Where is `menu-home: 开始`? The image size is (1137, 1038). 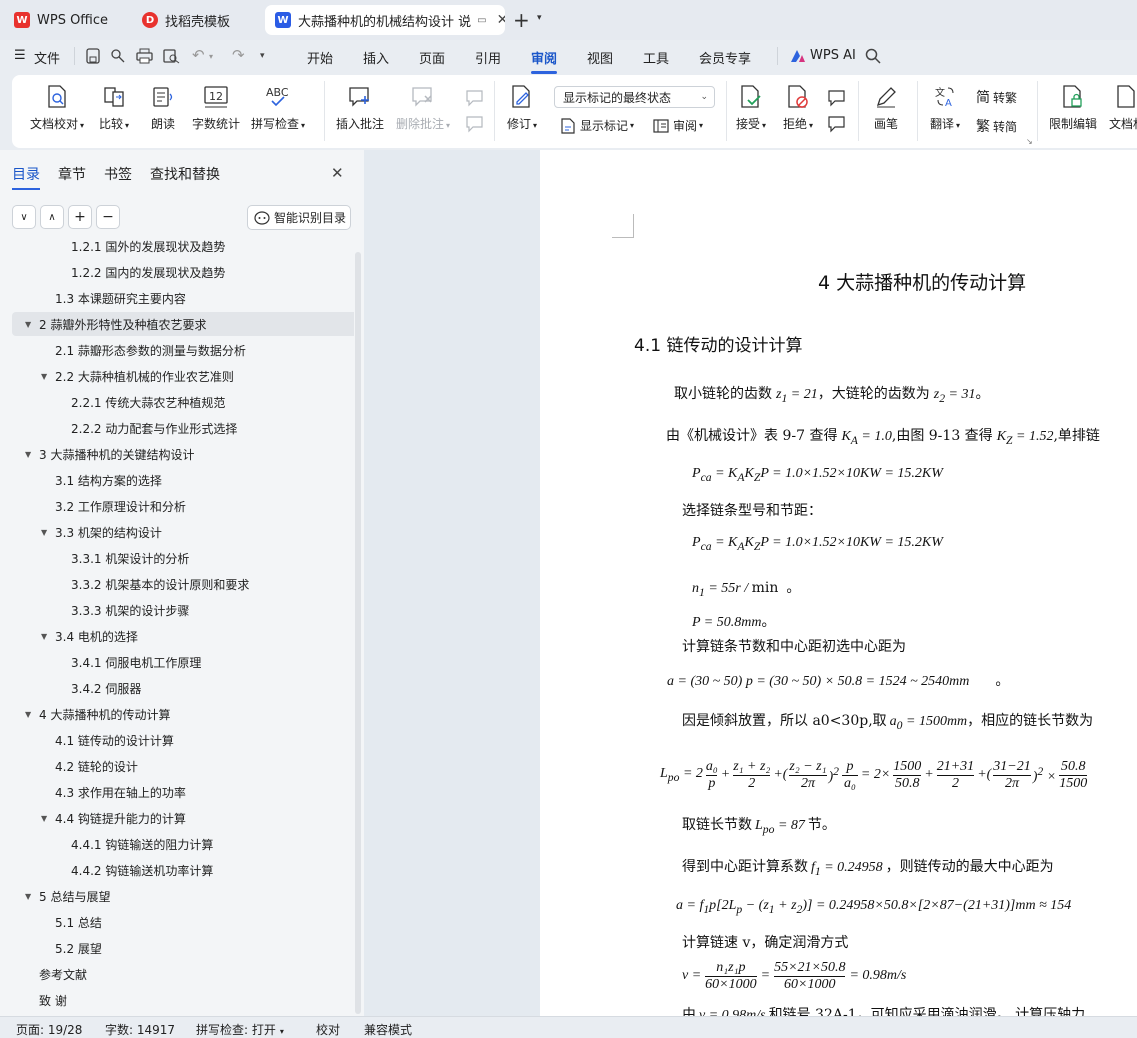 menu-home: 开始 is located at coordinates (320, 57).